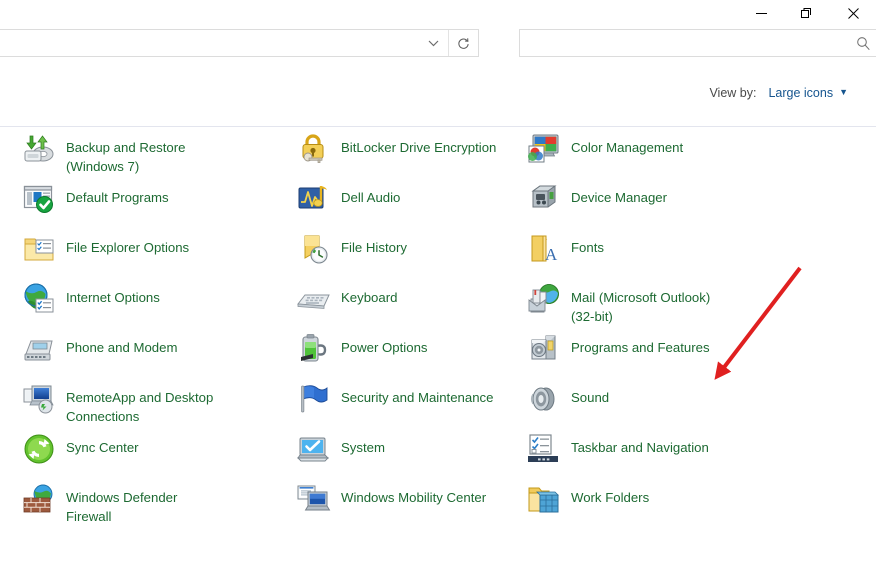 The width and height of the screenshot is (876, 566). What do you see at coordinates (544, 399) in the screenshot?
I see `sound-icon` at bounding box center [544, 399].